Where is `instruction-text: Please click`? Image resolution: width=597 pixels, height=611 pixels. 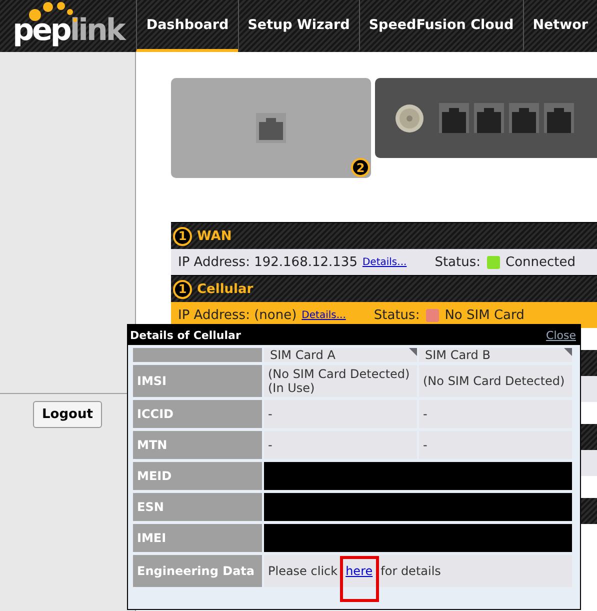
instruction-text: Please click is located at coordinates (303, 571).